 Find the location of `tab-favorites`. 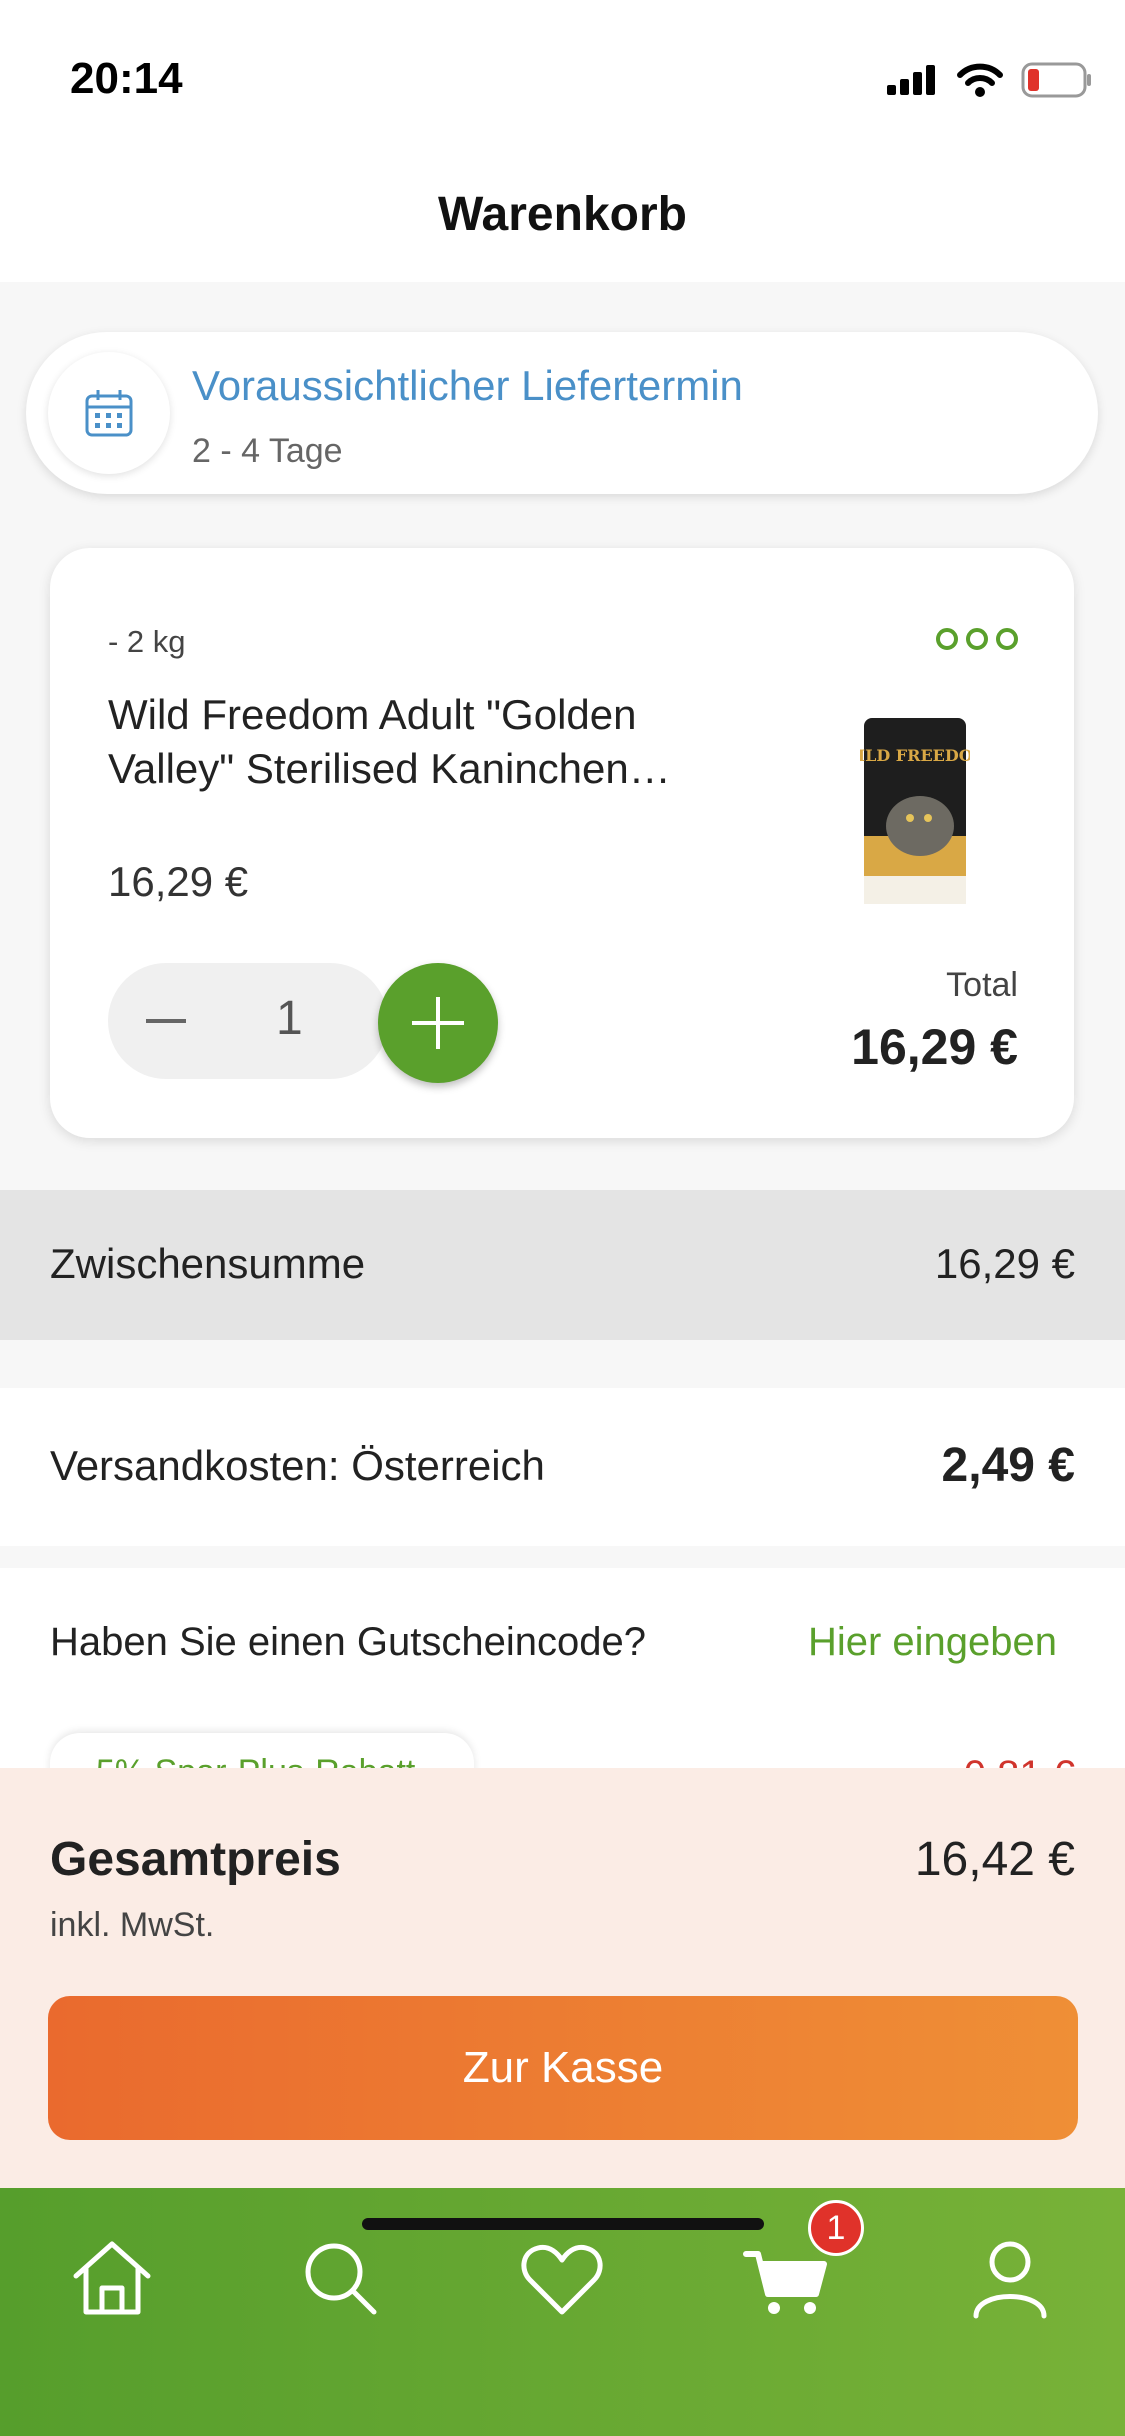

tab-favorites is located at coordinates (562, 2278).